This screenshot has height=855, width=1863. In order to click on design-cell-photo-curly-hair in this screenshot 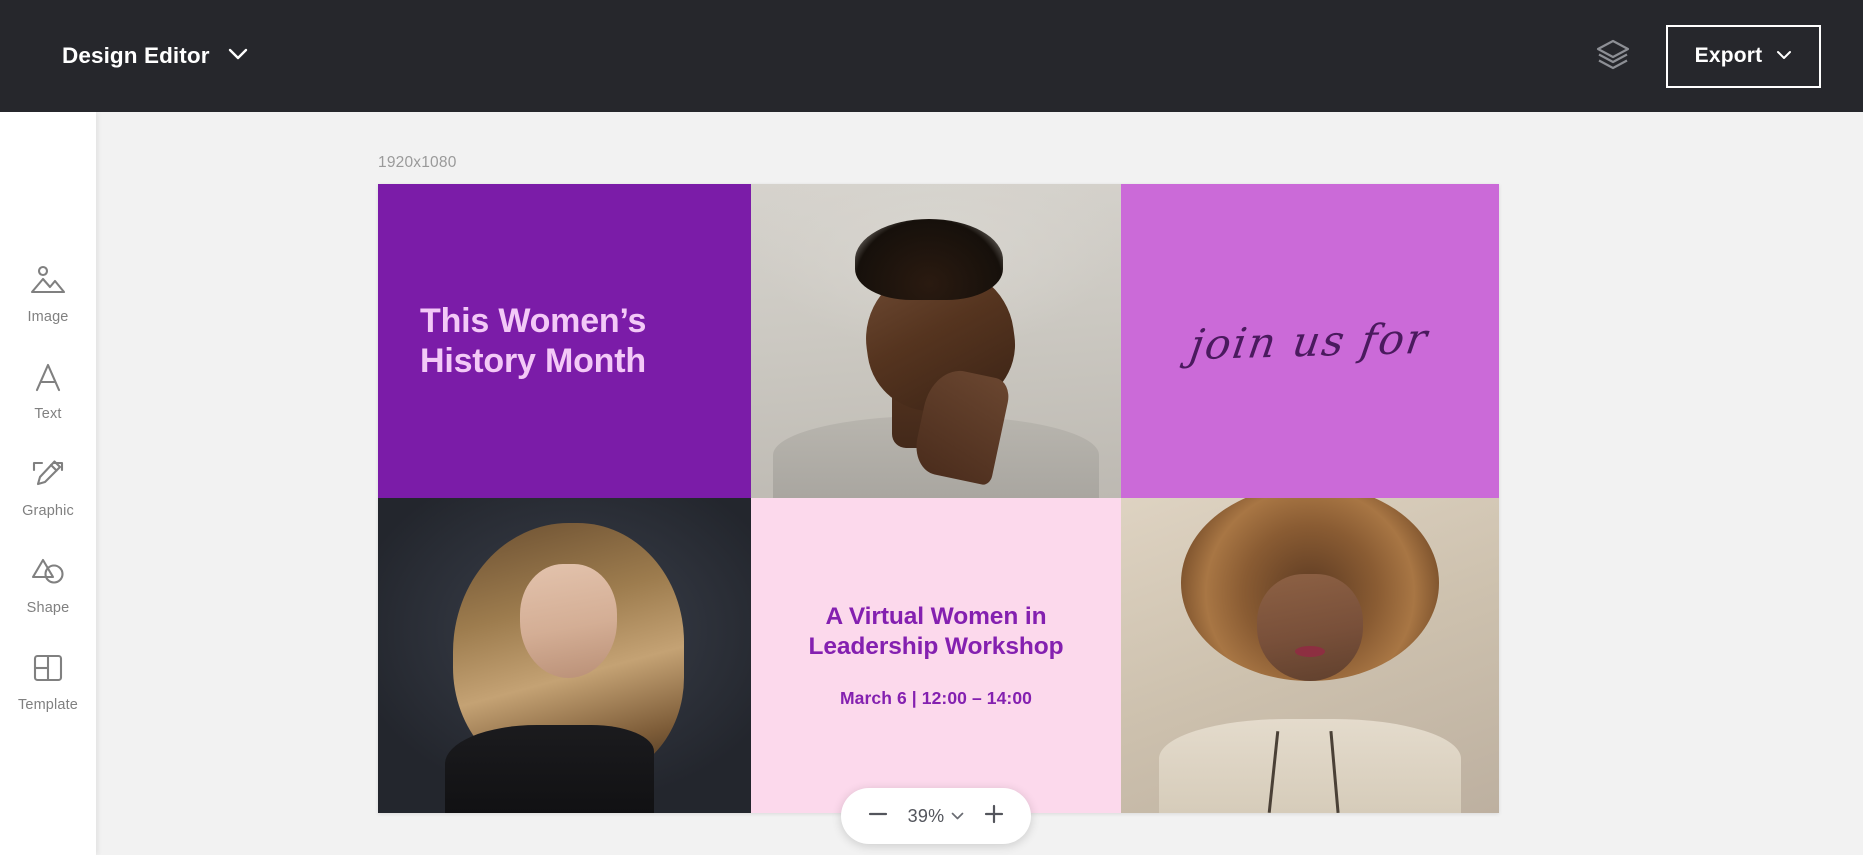, I will do `click(1310, 655)`.